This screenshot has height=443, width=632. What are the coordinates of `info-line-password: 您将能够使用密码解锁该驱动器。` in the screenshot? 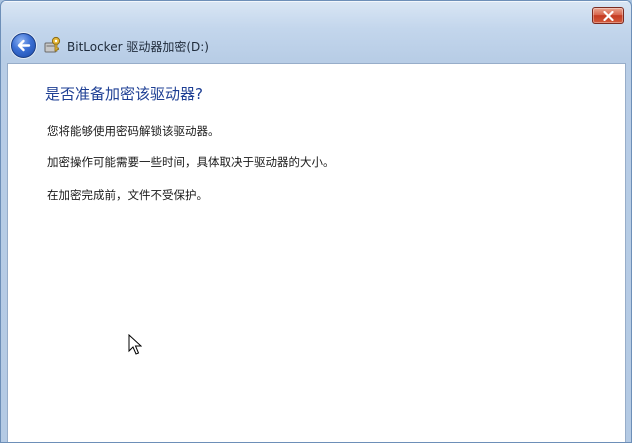 It's located at (133, 131).